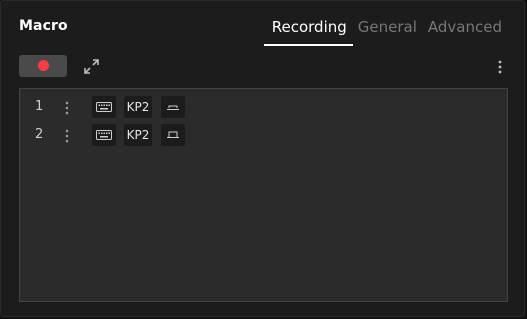 This screenshot has width=527, height=319. Describe the element at coordinates (263, 136) in the screenshot. I see `macro-step-row: 2 KP2` at that location.